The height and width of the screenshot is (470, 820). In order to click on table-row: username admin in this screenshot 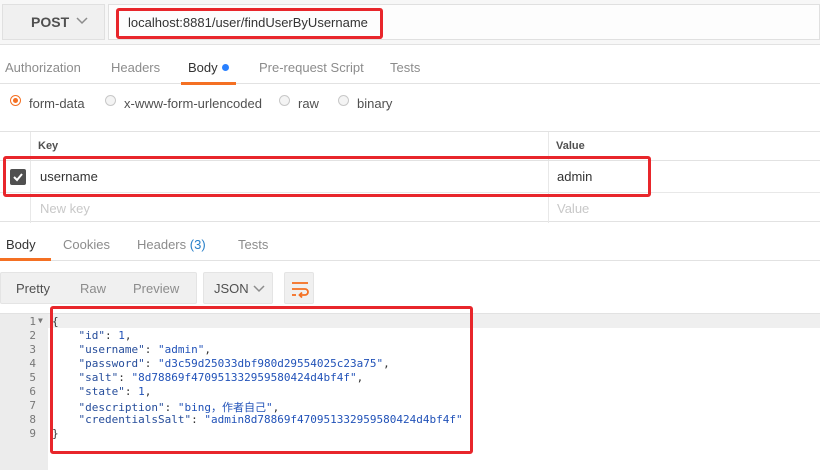, I will do `click(410, 177)`.